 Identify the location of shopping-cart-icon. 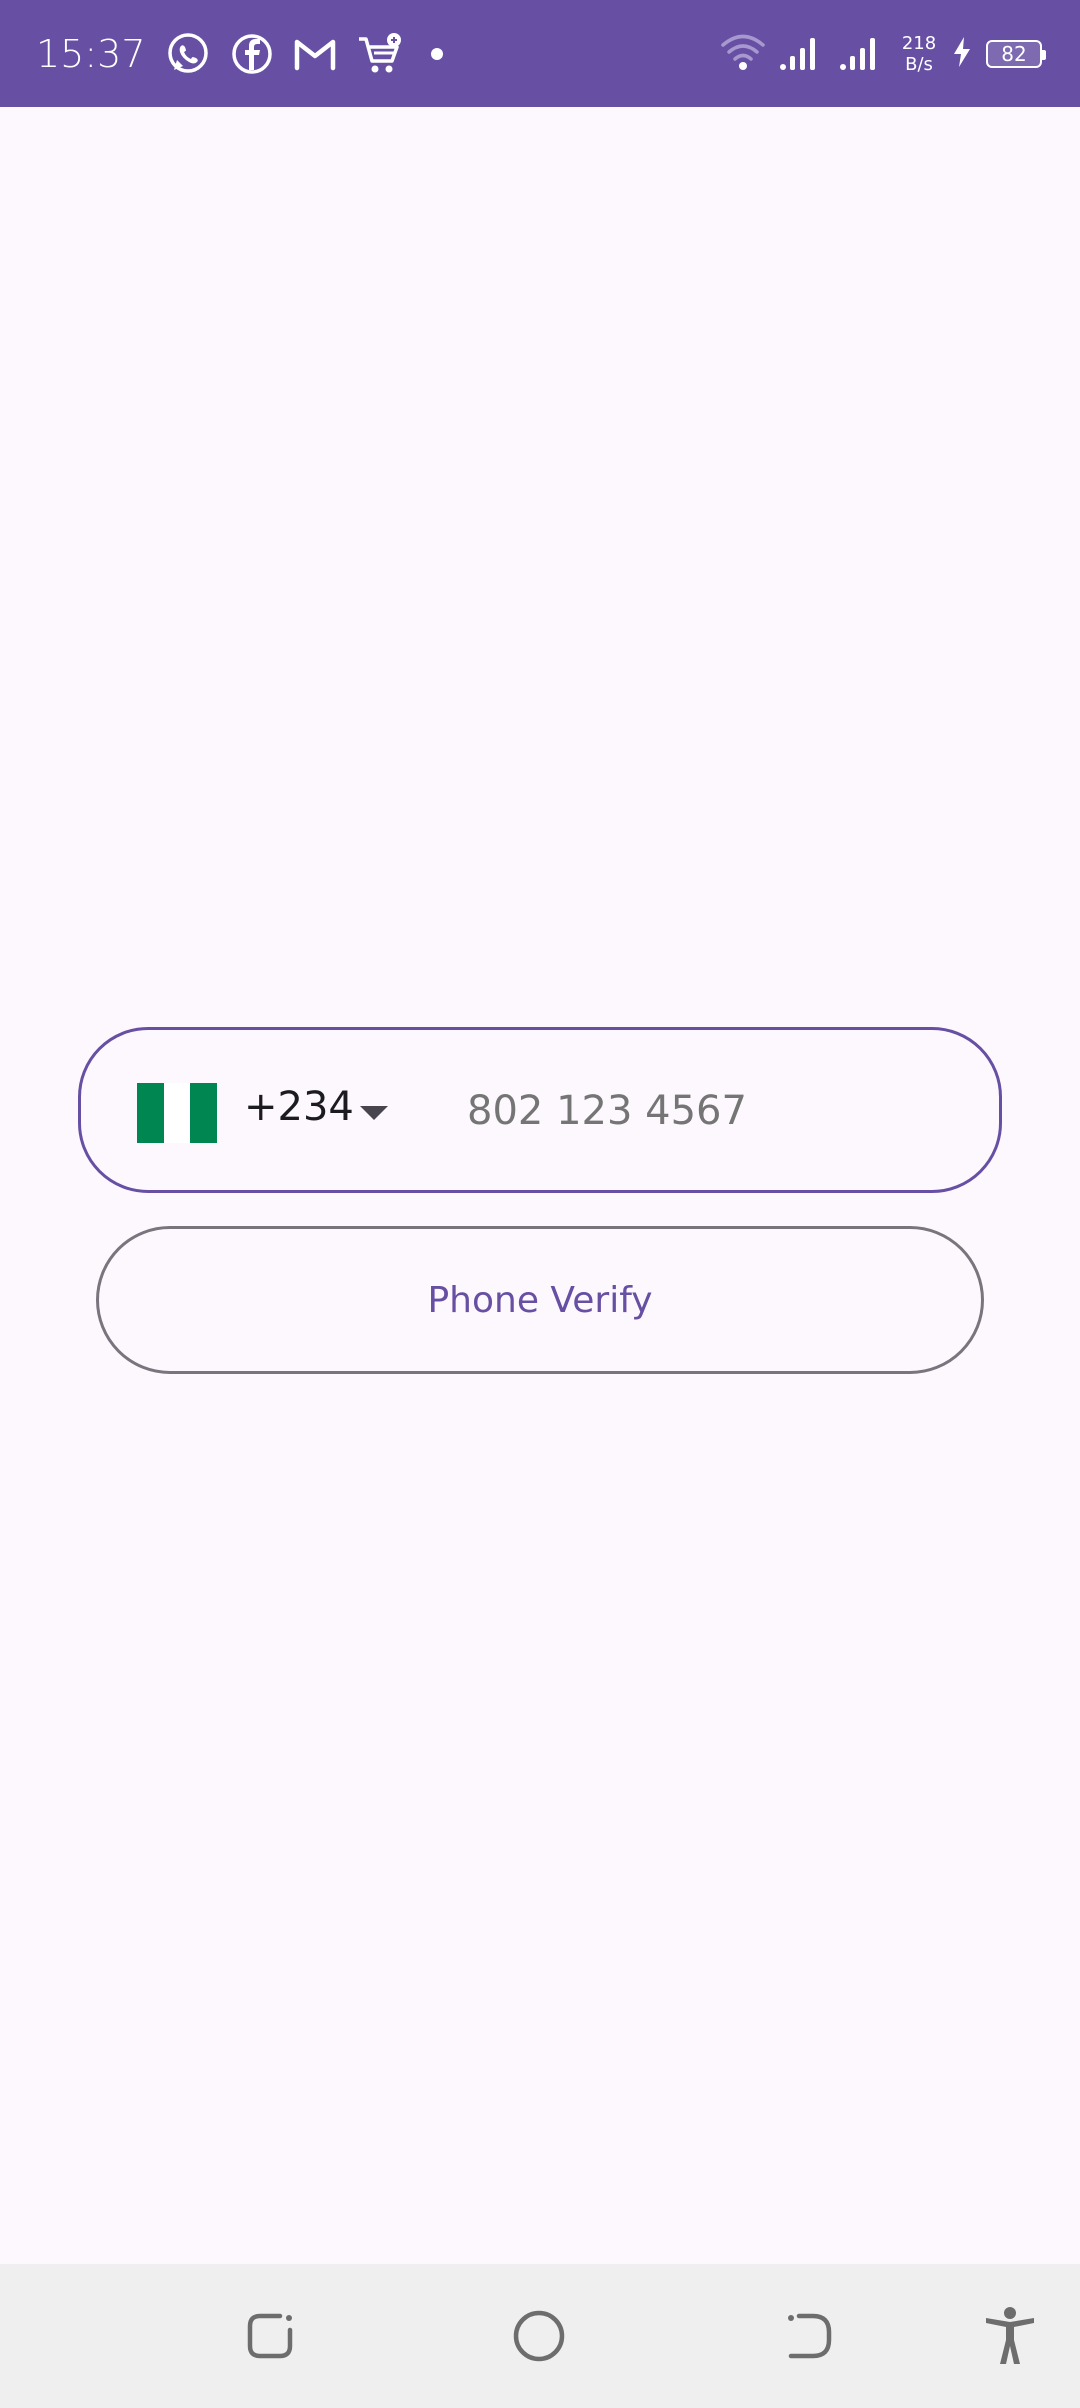
(380, 54).